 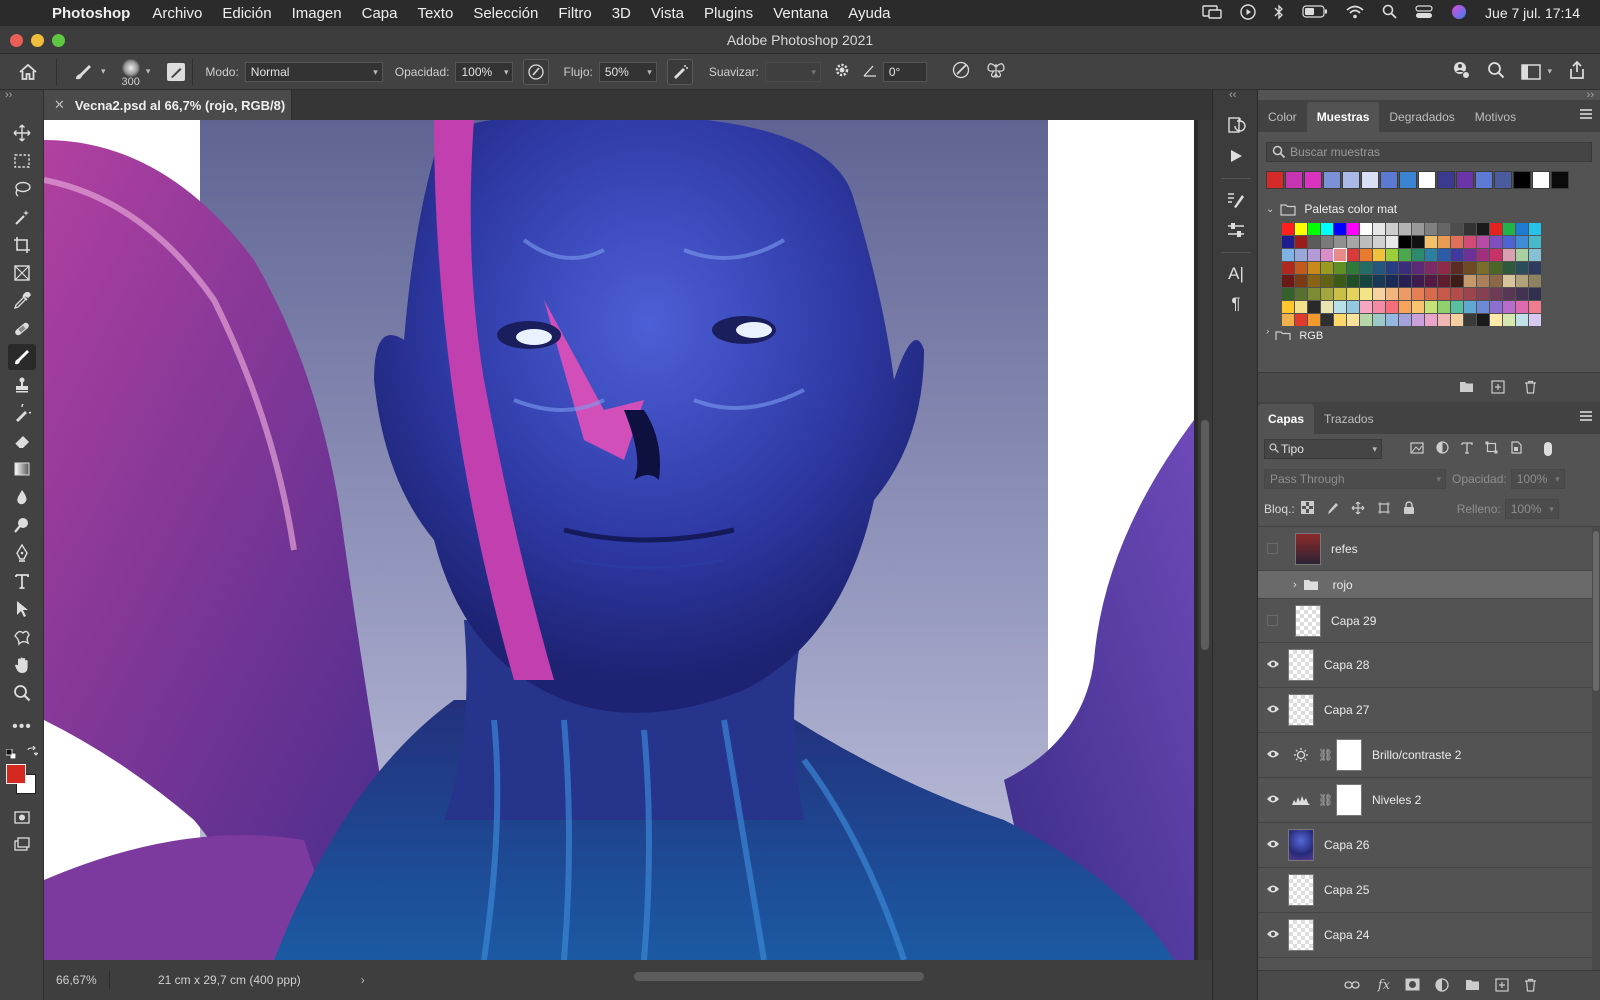 What do you see at coordinates (1212, 13) in the screenshot?
I see `screen-mirror-icon` at bounding box center [1212, 13].